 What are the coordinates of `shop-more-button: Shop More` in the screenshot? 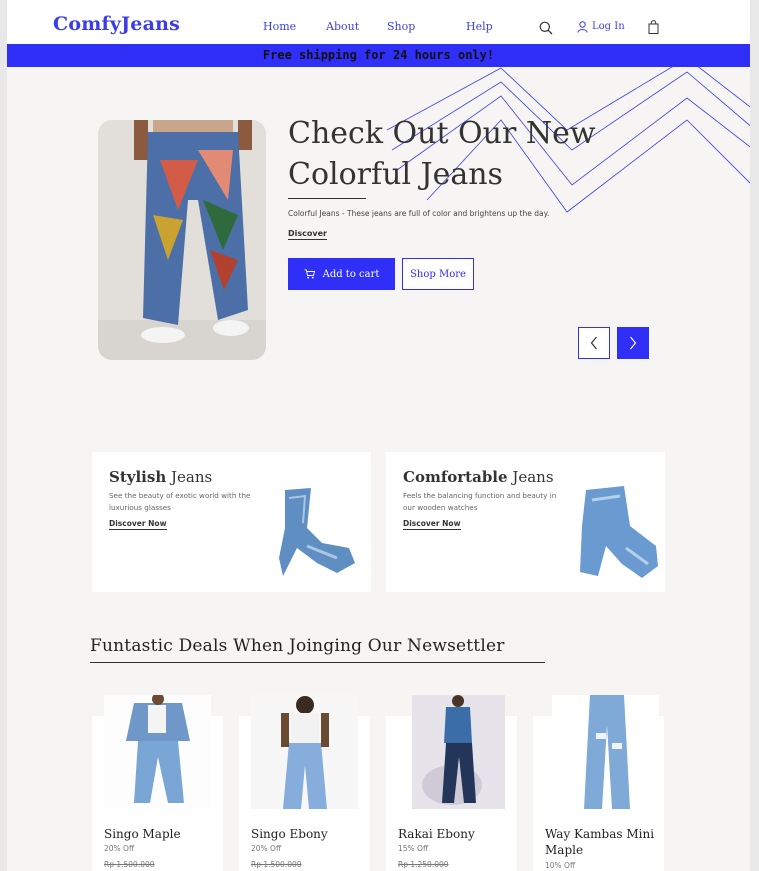 It's located at (438, 274).